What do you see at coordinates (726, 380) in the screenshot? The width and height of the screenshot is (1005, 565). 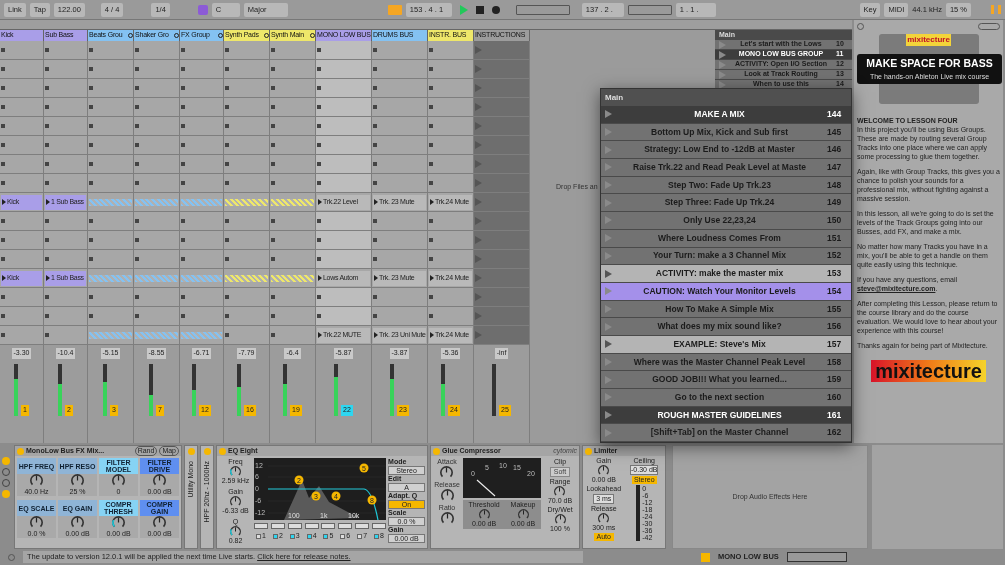 I see `lesson-item: GOOD JOB!!! What you learned... 159` at bounding box center [726, 380].